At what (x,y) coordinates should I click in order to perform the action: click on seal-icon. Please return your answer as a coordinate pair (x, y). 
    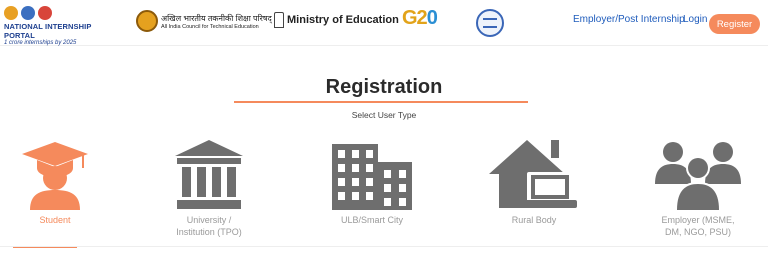
    Looking at the image, I should click on (490, 23).